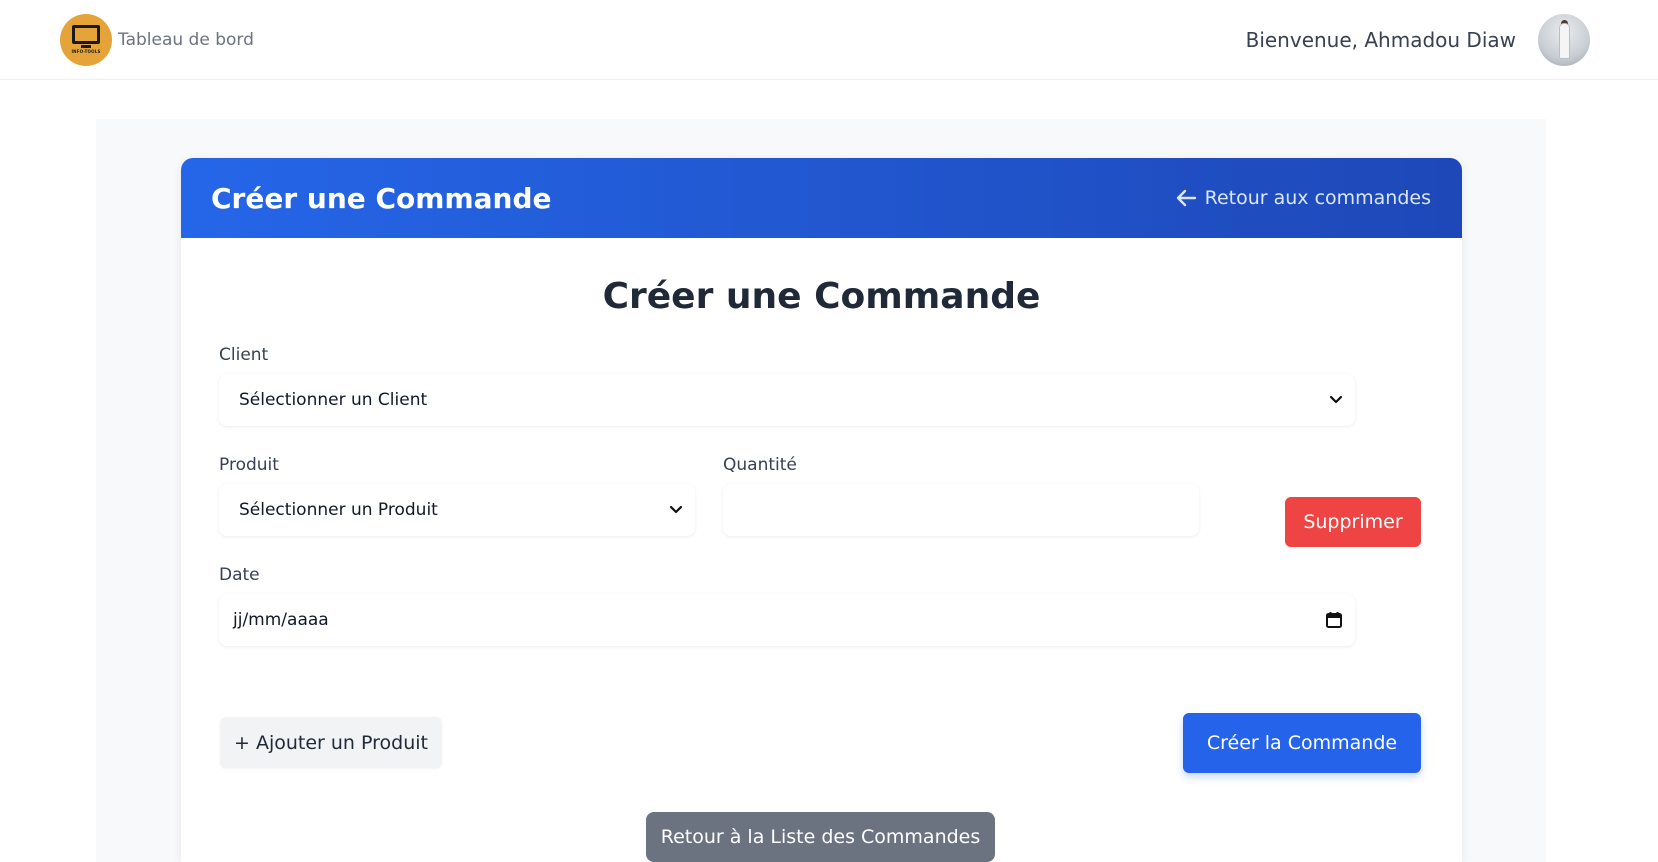 This screenshot has height=862, width=1658. Describe the element at coordinates (1186, 198) in the screenshot. I see `arrow-left-icon` at that location.